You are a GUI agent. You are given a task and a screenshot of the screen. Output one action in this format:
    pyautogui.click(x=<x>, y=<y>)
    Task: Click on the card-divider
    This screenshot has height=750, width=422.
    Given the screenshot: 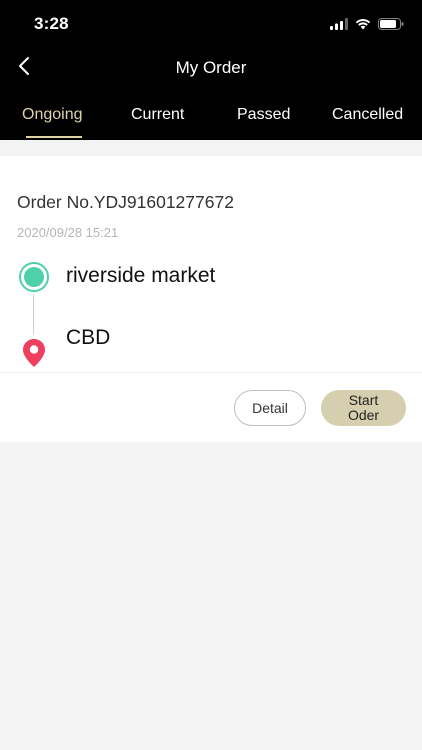 What is the action you would take?
    pyautogui.click(x=211, y=372)
    